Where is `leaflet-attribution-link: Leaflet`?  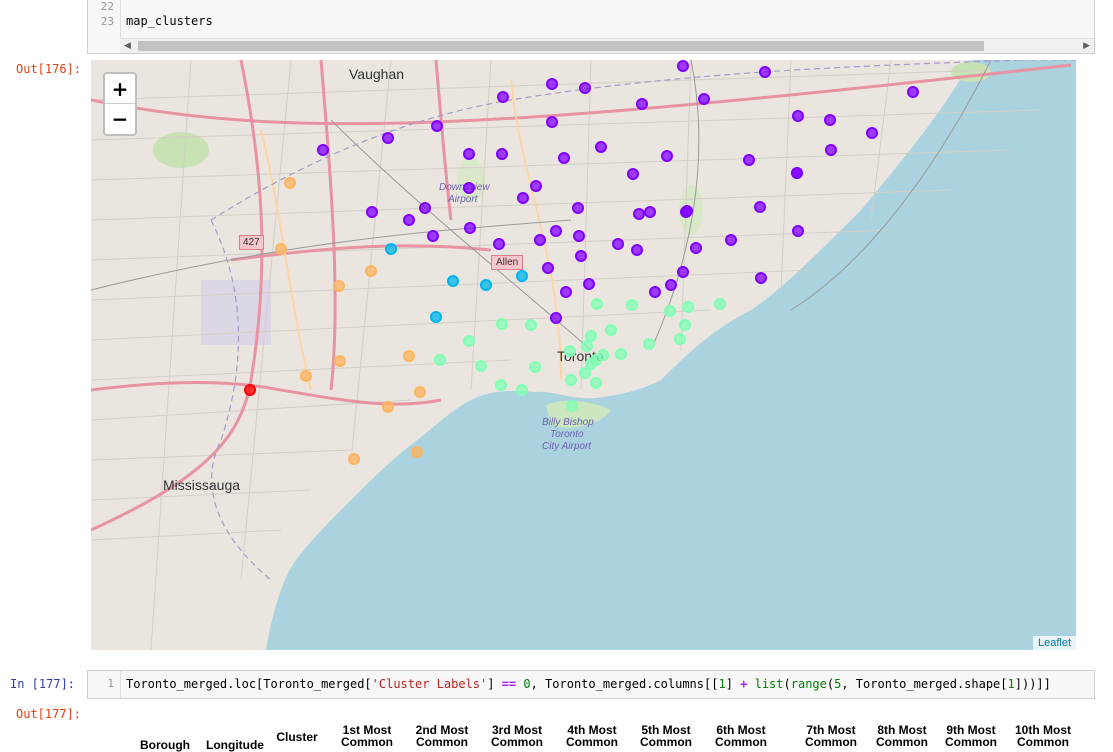
leaflet-attribution-link: Leaflet is located at coordinates (1054, 643).